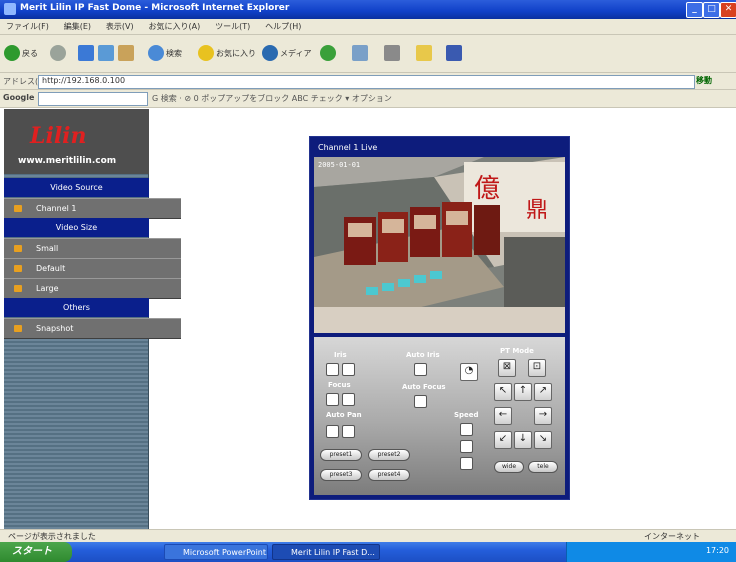 Image resolution: width=736 pixels, height=562 pixels. What do you see at coordinates (52, 536) in the screenshot?
I see `status-text: ページが表示されました` at bounding box center [52, 536].